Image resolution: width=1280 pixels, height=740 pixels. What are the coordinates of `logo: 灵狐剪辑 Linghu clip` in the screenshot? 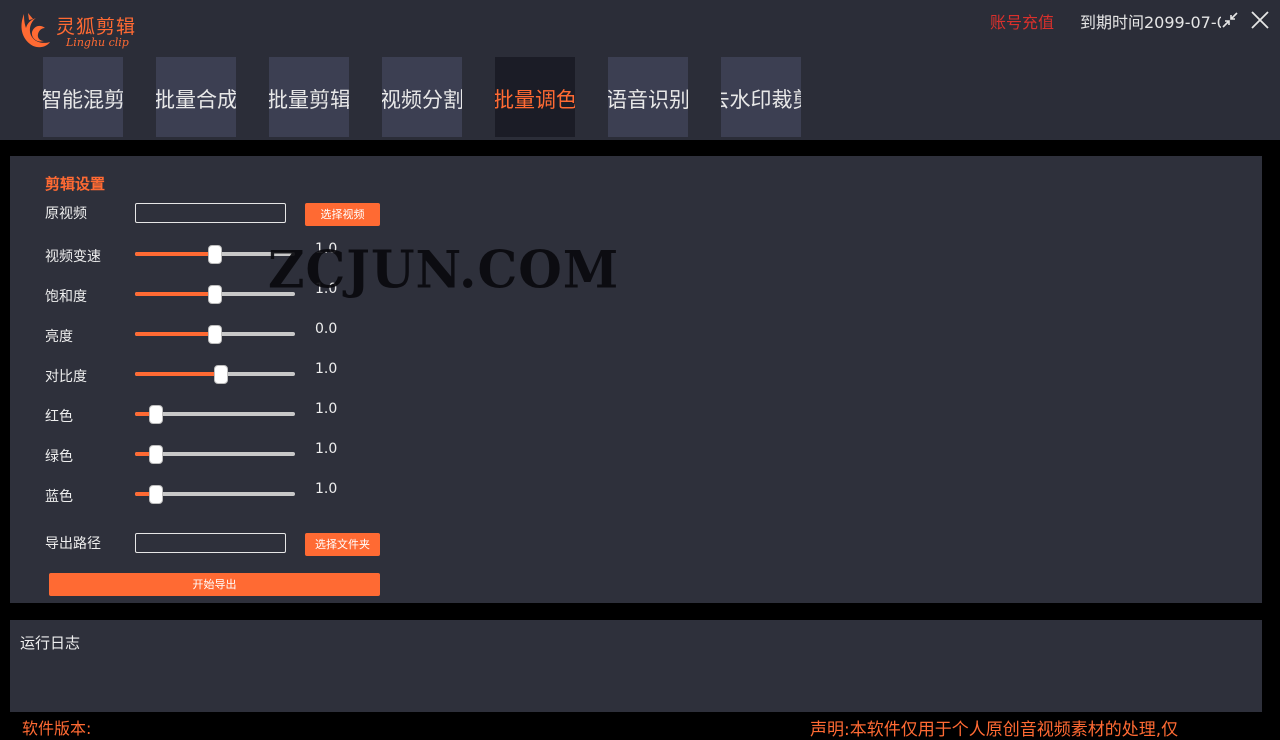 It's located at (83, 30).